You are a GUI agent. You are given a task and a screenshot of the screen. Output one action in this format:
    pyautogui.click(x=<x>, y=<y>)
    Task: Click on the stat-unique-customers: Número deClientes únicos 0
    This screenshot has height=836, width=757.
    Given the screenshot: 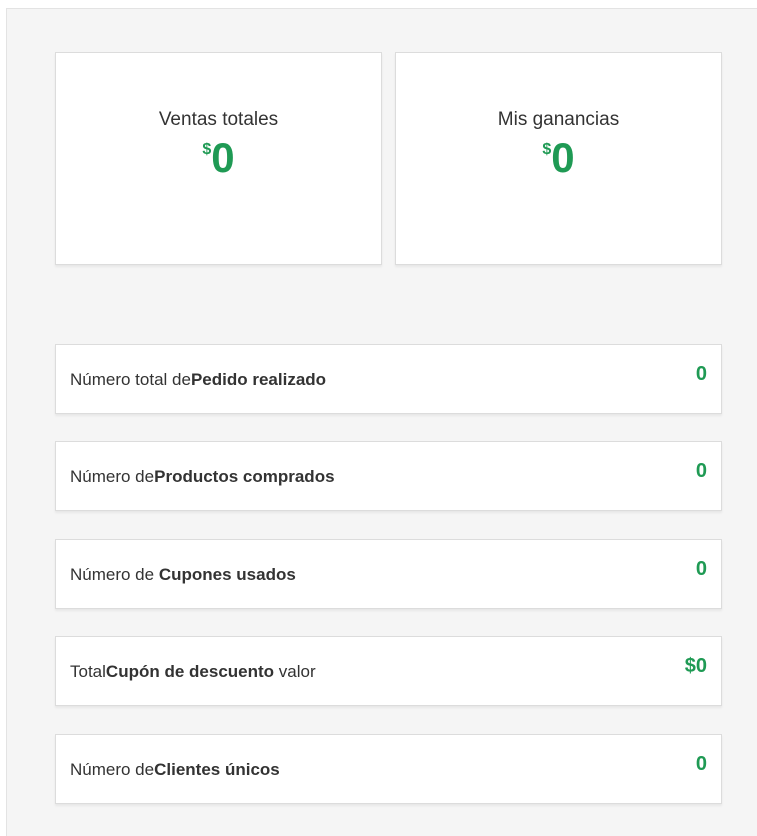 What is the action you would take?
    pyautogui.click(x=388, y=769)
    